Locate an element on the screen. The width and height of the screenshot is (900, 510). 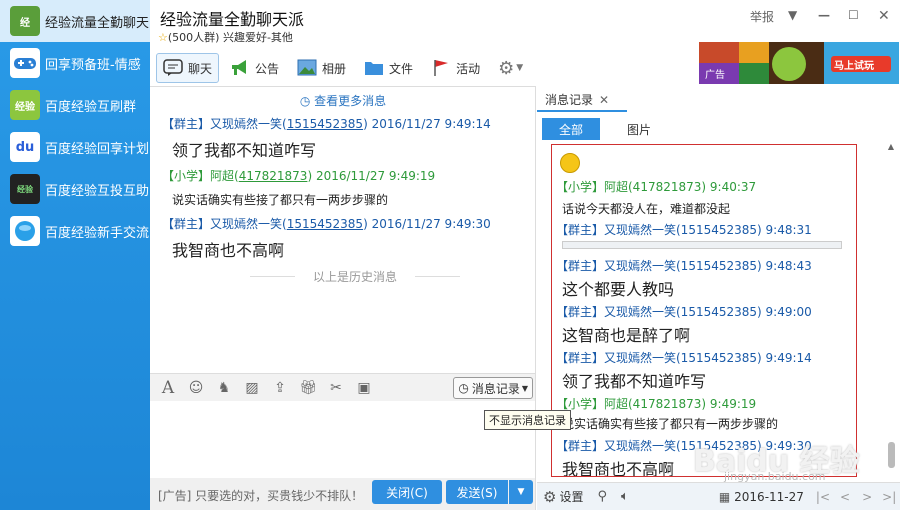
more-settings-button: ⚙ ▼ is located at coordinates (510, 68).